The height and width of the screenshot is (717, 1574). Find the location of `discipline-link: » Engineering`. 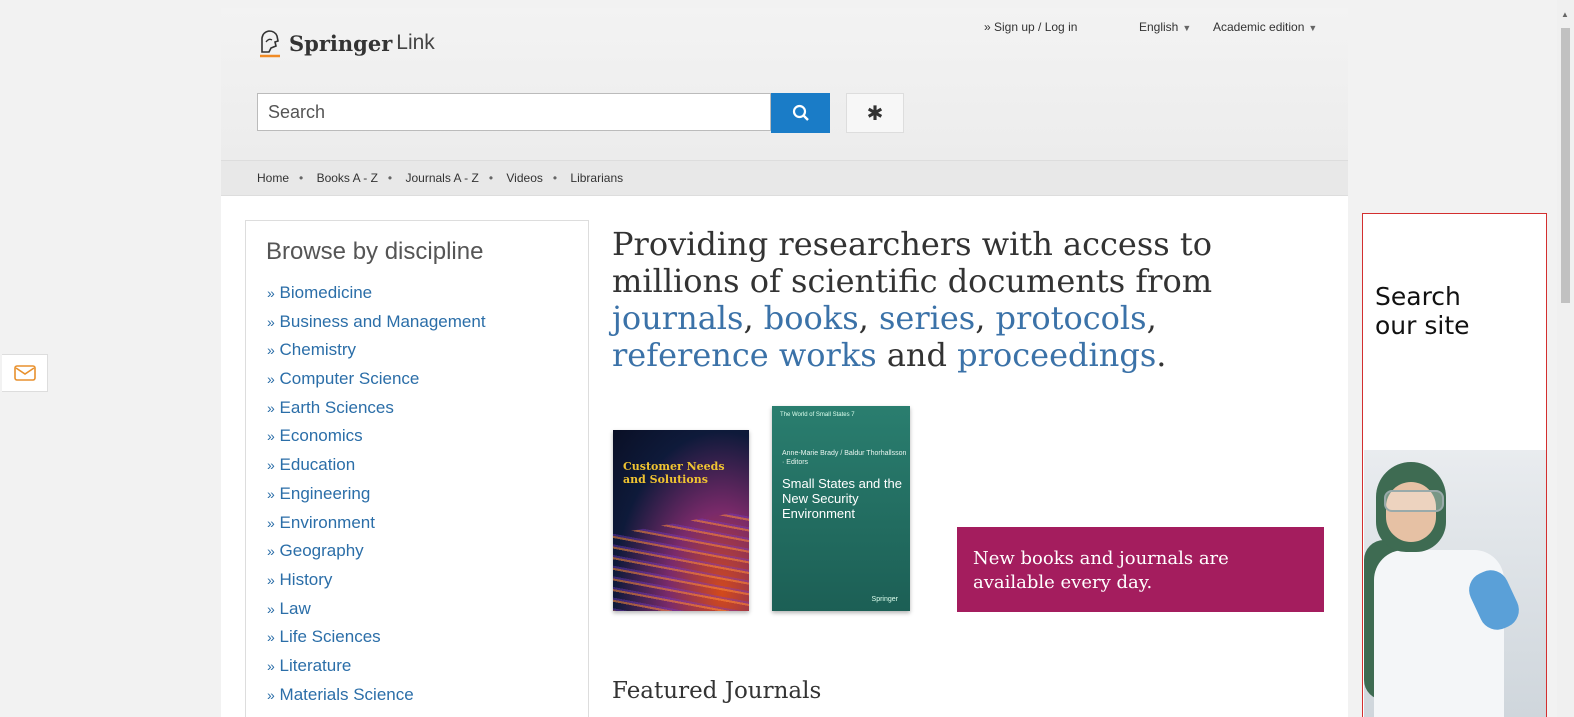

discipline-link: » Engineering is located at coordinates (376, 497).